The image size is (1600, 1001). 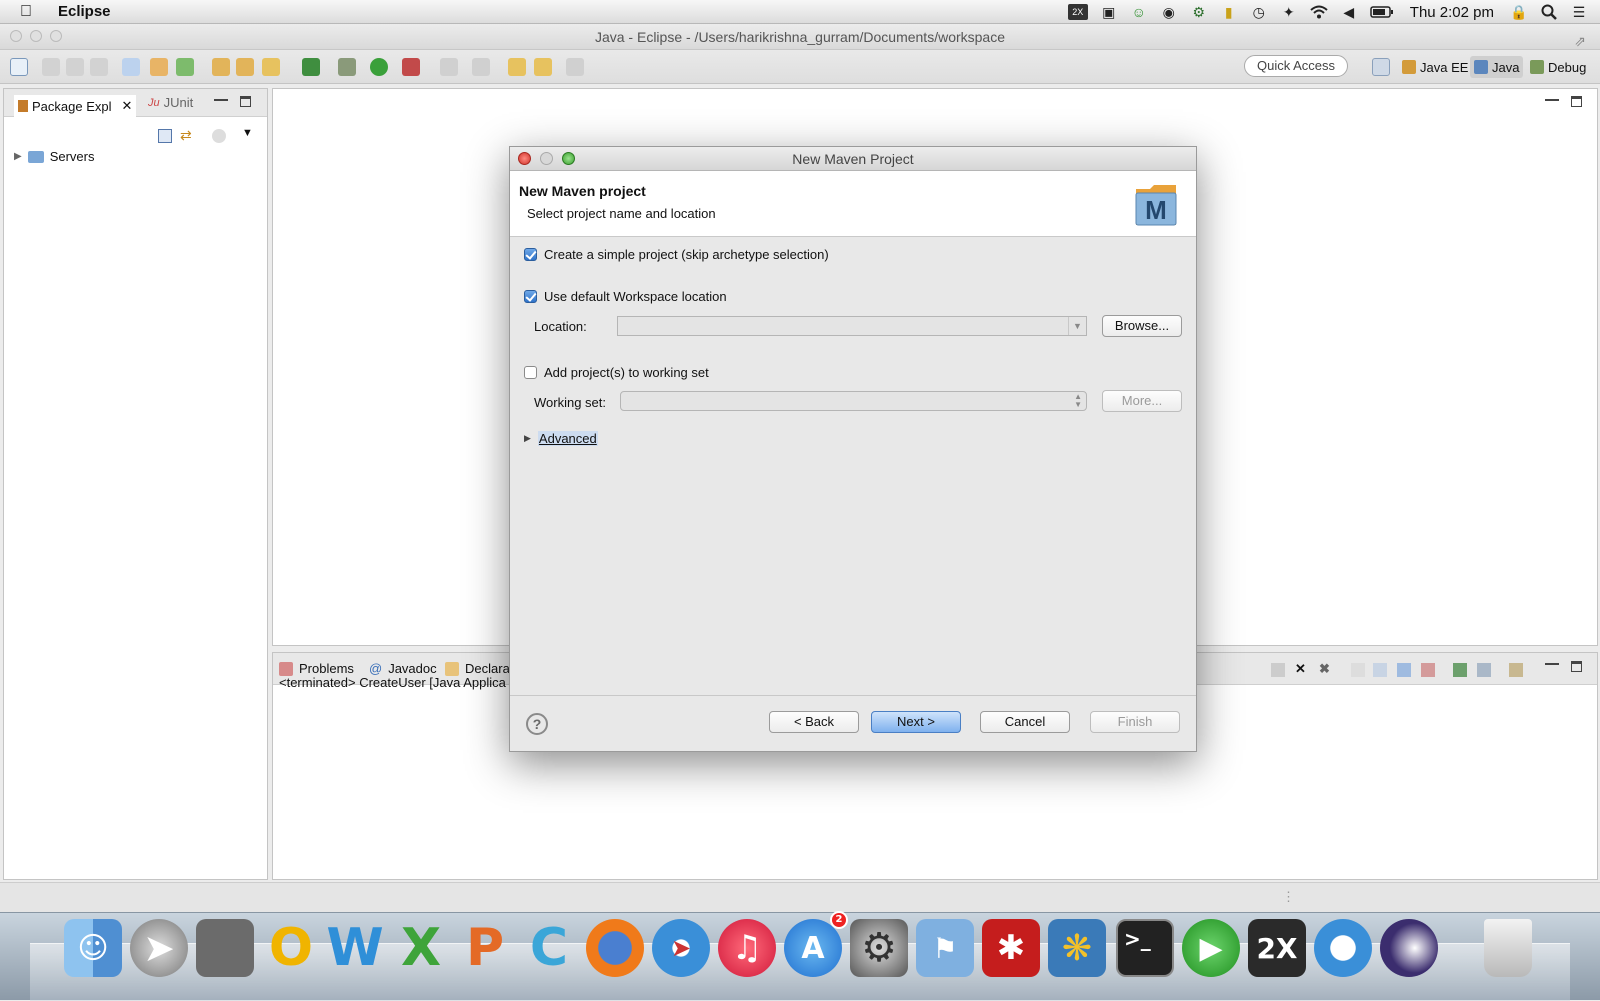 What do you see at coordinates (131, 67) in the screenshot?
I see `skip-breakpoints-icon` at bounding box center [131, 67].